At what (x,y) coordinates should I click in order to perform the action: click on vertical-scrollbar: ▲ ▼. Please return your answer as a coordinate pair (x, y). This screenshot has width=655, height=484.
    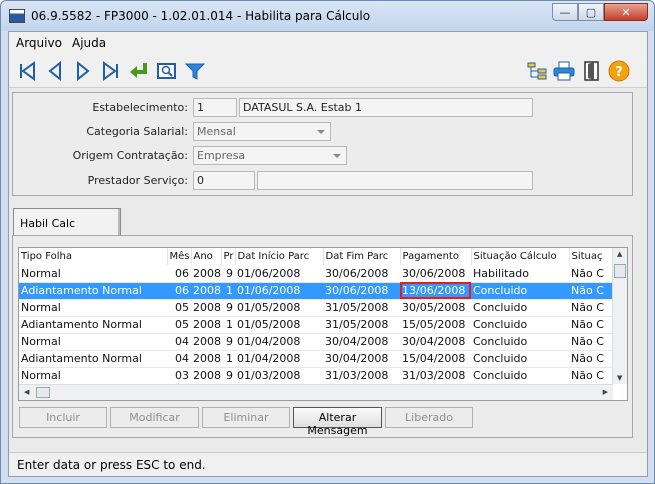
    Looking at the image, I should click on (619, 316).